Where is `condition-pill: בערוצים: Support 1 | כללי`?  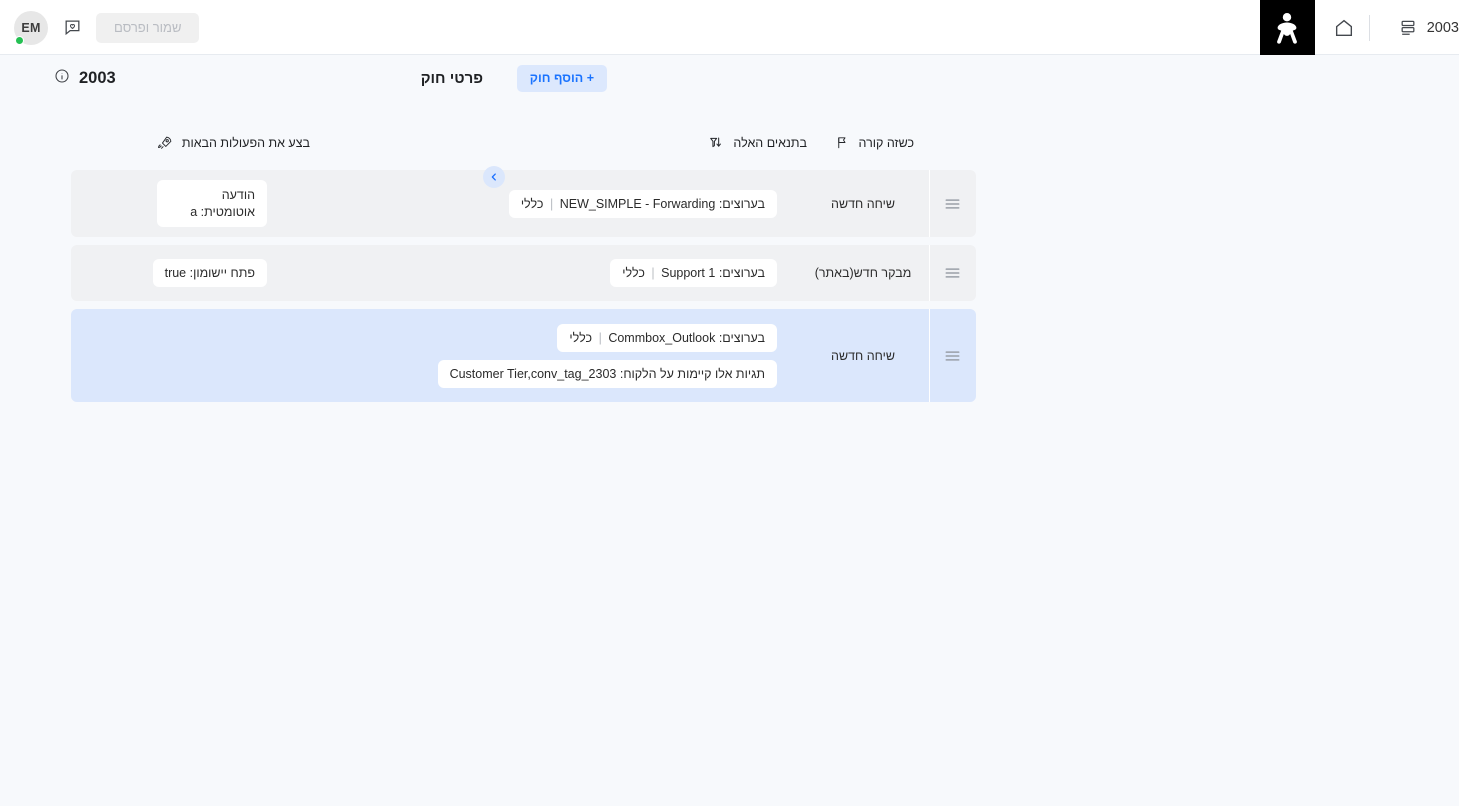 condition-pill: בערוצים: Support 1 | כללי is located at coordinates (693, 273).